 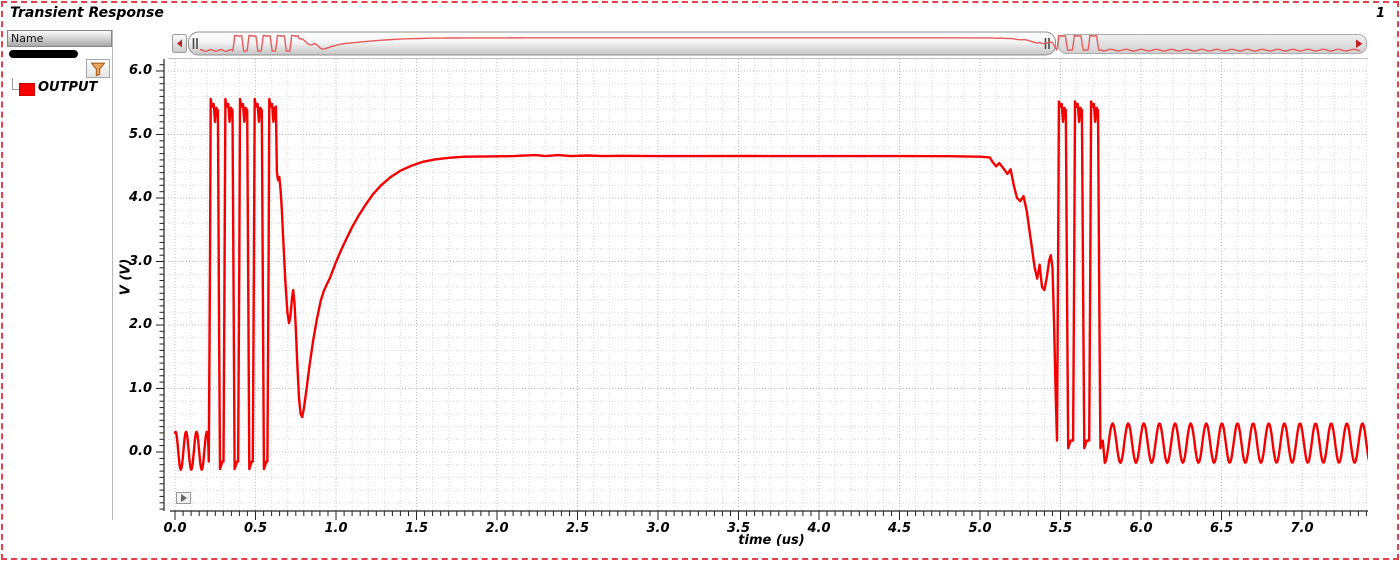 I want to click on y-tick-label: 1.0, so click(x=140, y=388).